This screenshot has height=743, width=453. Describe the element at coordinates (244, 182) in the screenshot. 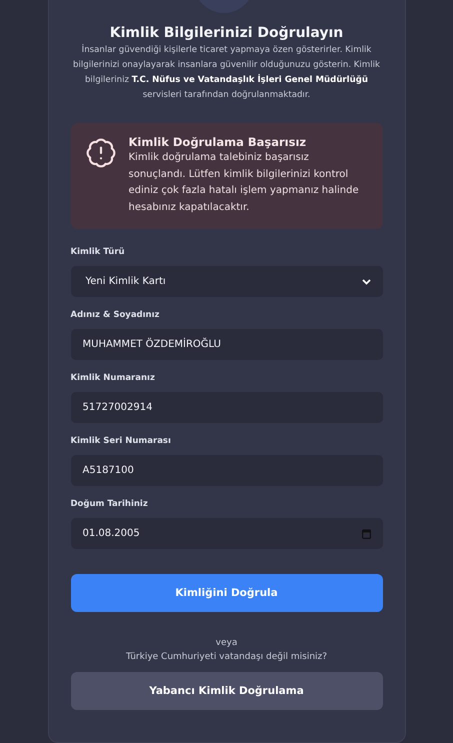

I see `alert-message: Kimlik doğrulama talebiniz başarısız sonuçlandı. Lütfen kimlik bilgilerinizi kontrol ediniz çok fazla hatalı işlem yapmanız halinde hesabınız kapatılacaktır.` at that location.